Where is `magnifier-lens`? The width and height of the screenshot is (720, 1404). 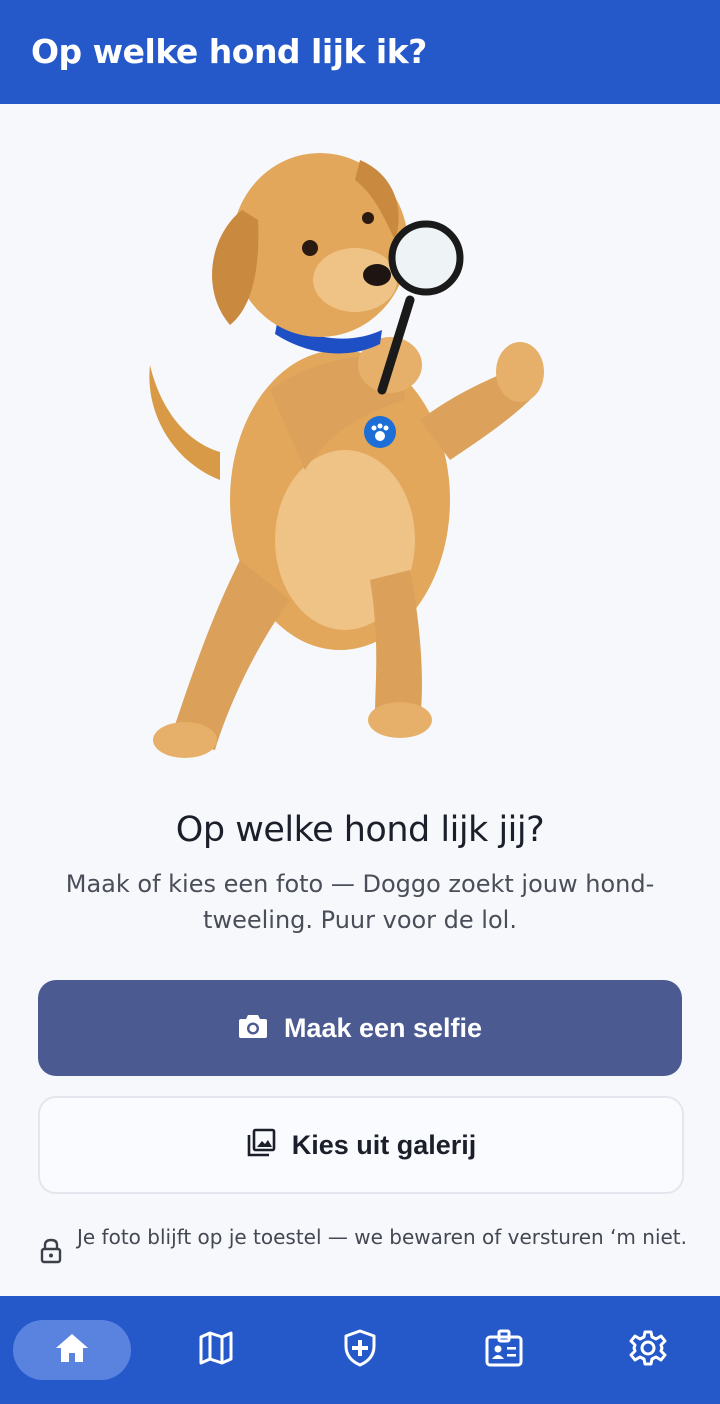 magnifier-lens is located at coordinates (426, 258).